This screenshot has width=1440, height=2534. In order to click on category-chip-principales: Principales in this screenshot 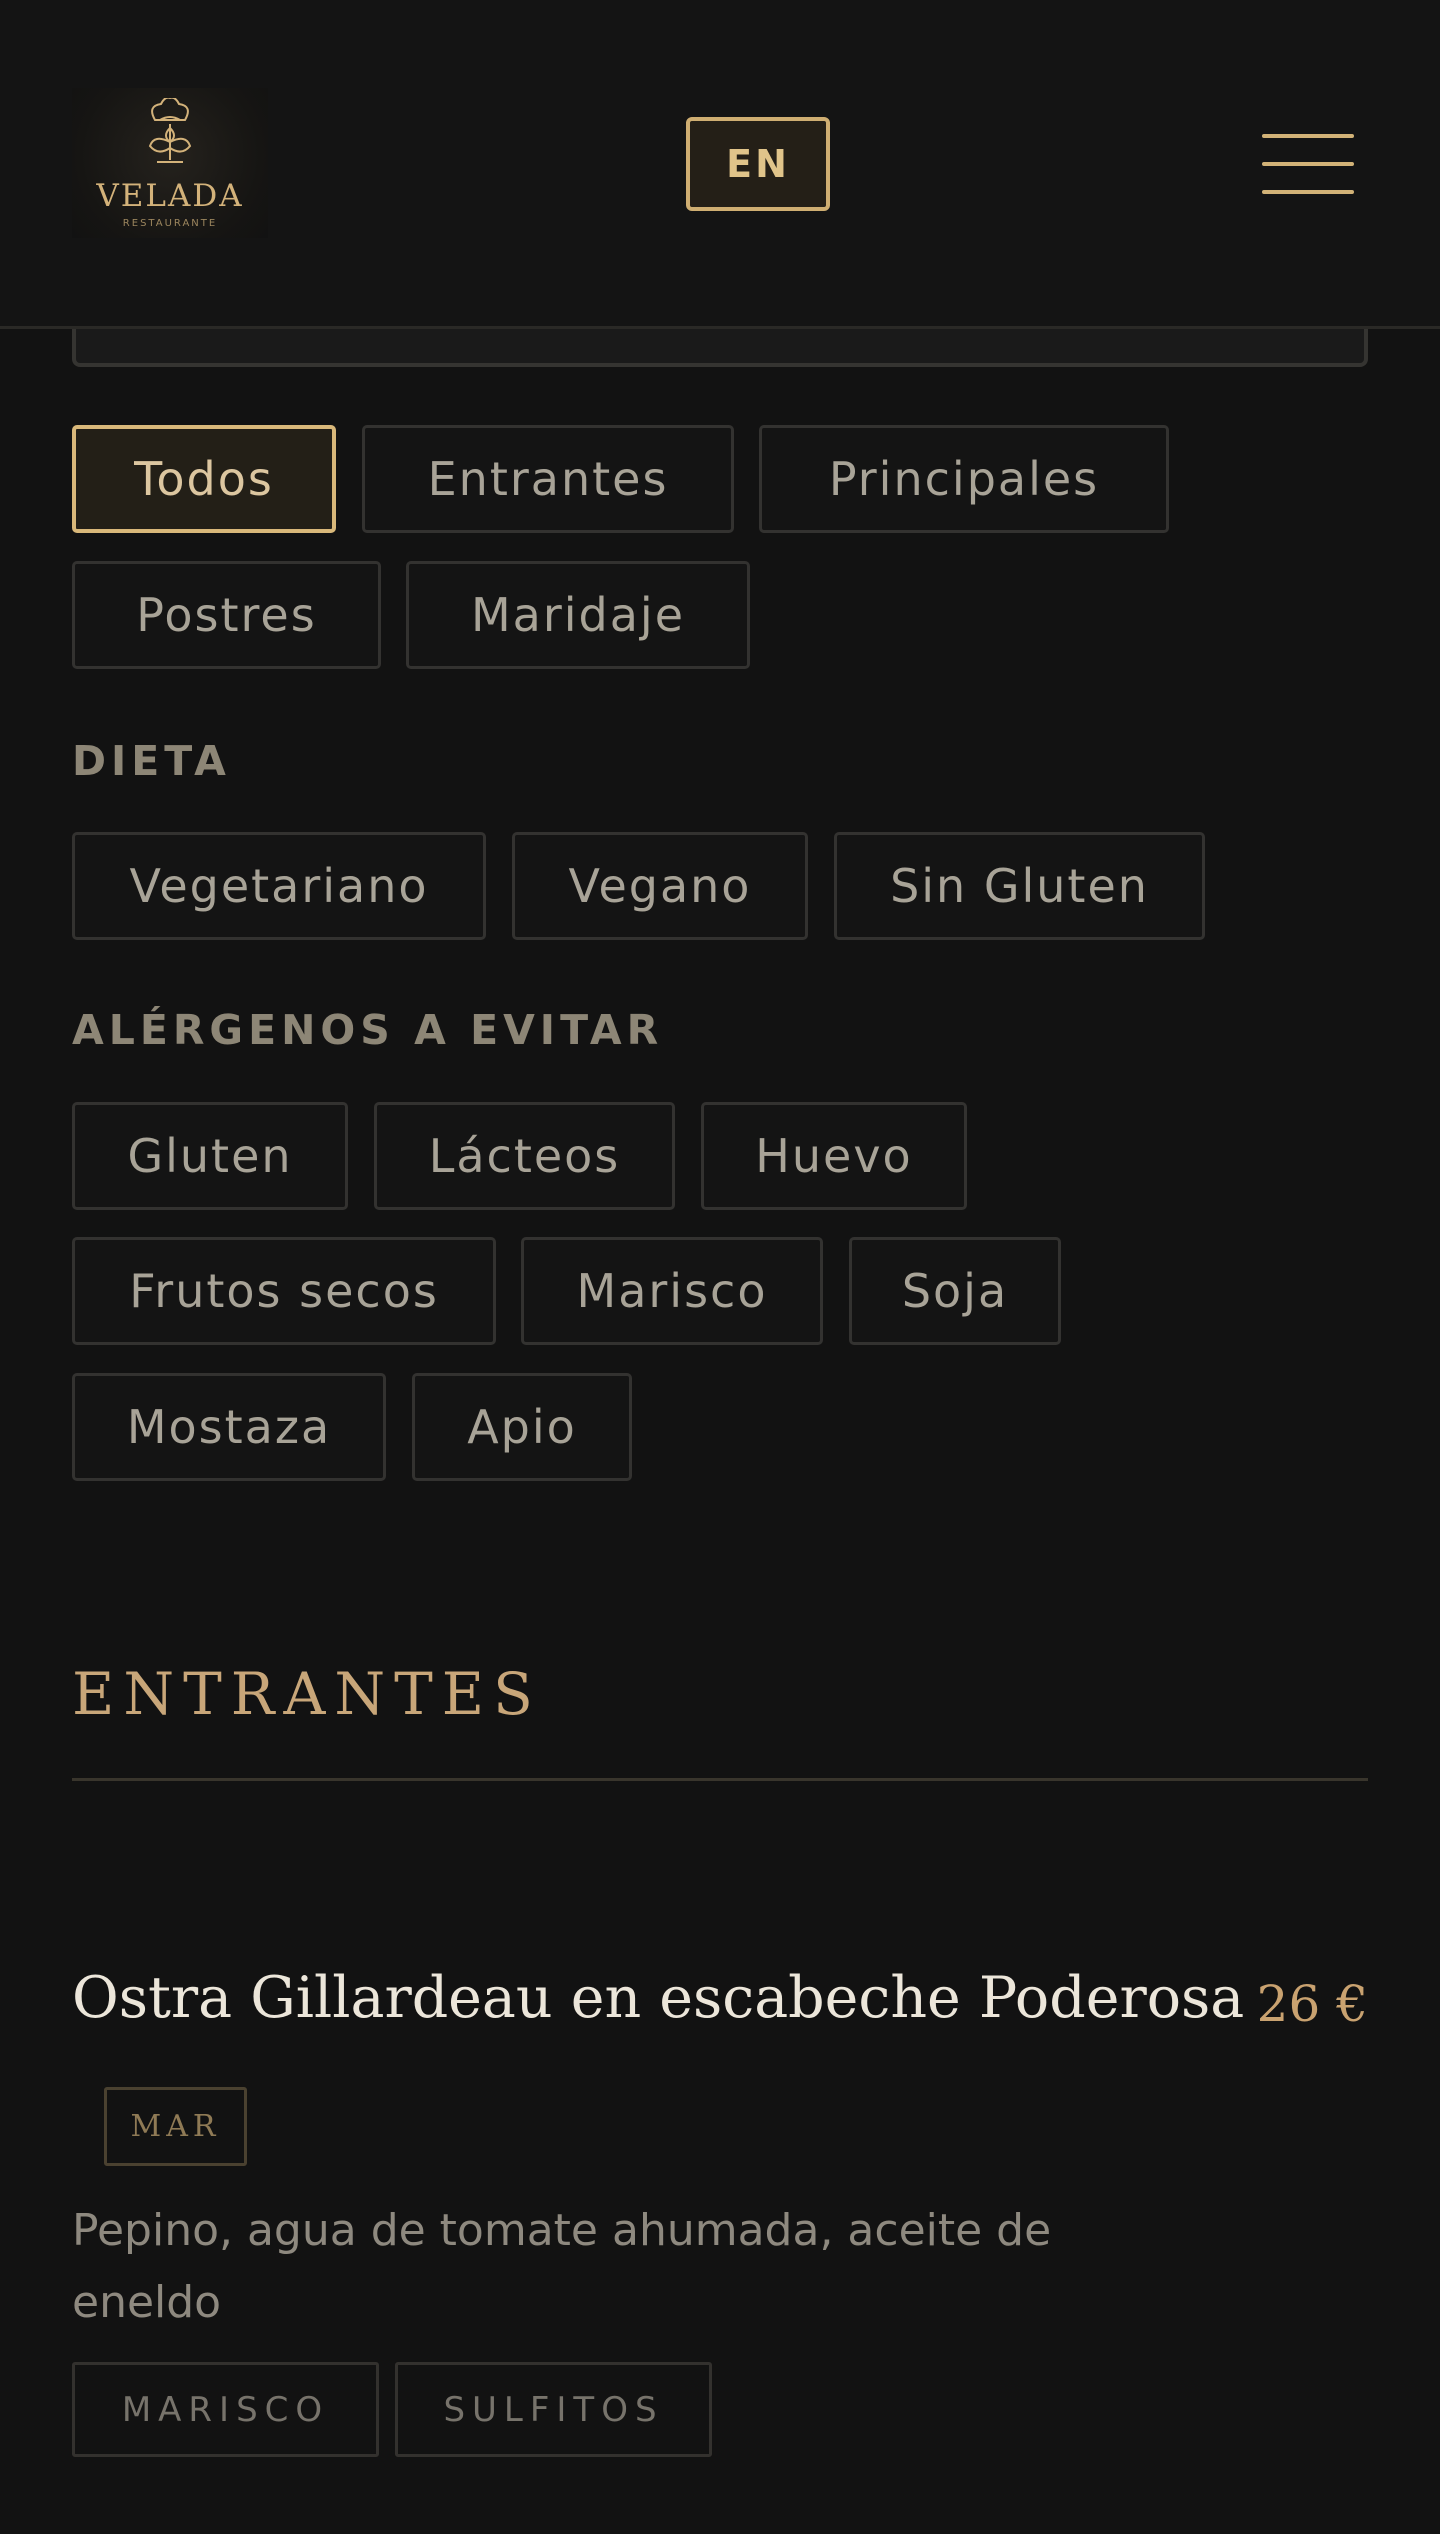, I will do `click(964, 479)`.